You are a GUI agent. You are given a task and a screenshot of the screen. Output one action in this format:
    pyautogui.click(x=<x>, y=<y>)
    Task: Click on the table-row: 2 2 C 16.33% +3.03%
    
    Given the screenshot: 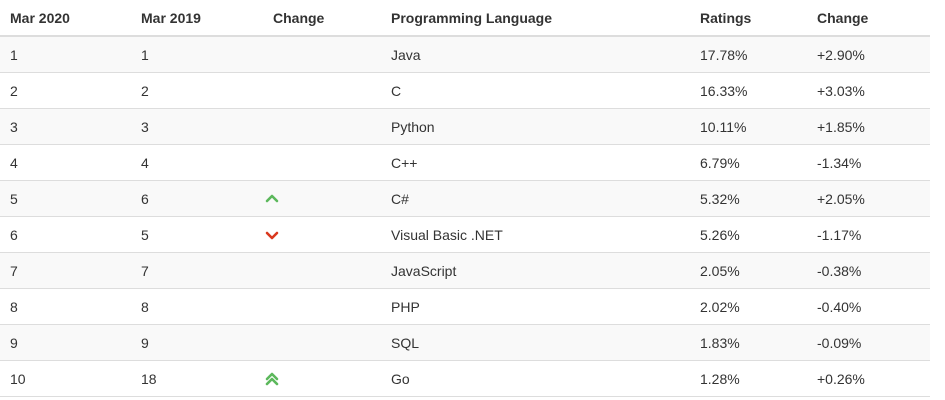 What is the action you would take?
    pyautogui.click(x=465, y=90)
    